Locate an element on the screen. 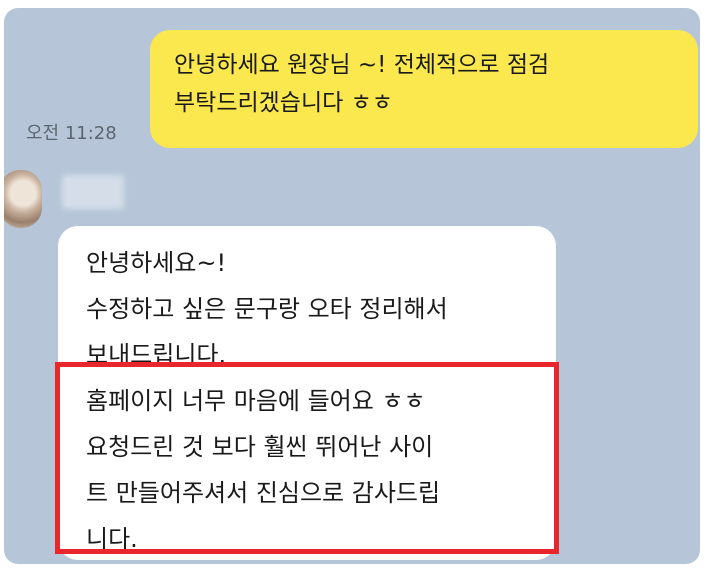  message-line: 니다. is located at coordinates (112, 539).